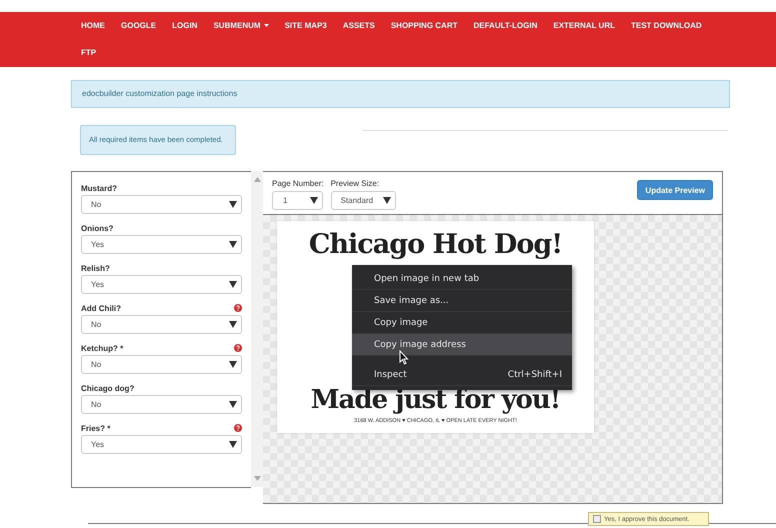  What do you see at coordinates (597, 519) in the screenshot?
I see `checkbox` at bounding box center [597, 519].